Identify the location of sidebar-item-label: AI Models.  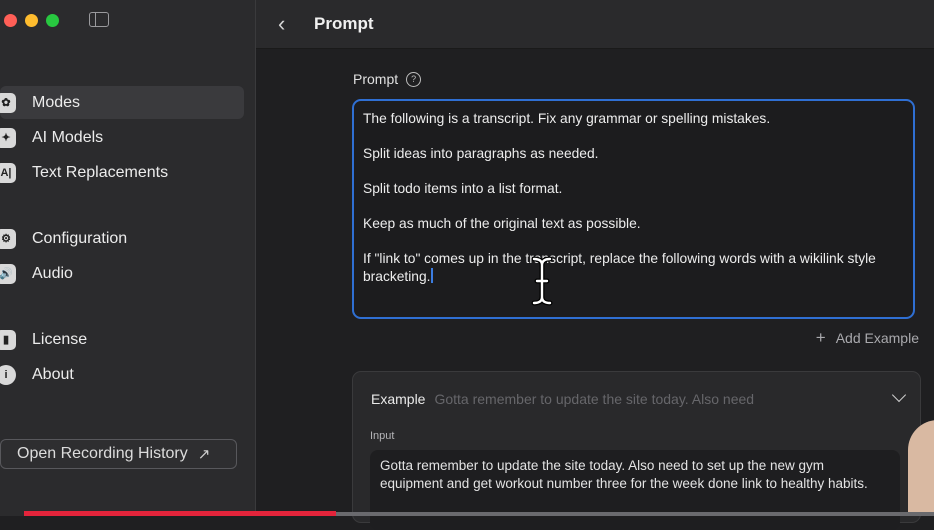
(68, 137).